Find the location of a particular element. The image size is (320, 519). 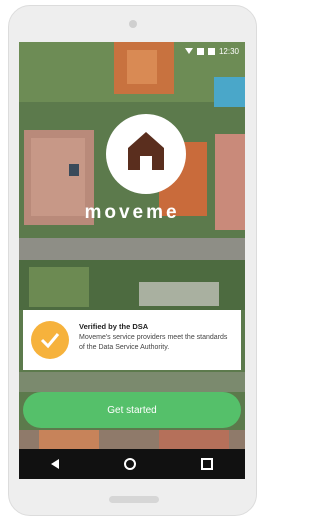

signal-icon is located at coordinates (200, 51).